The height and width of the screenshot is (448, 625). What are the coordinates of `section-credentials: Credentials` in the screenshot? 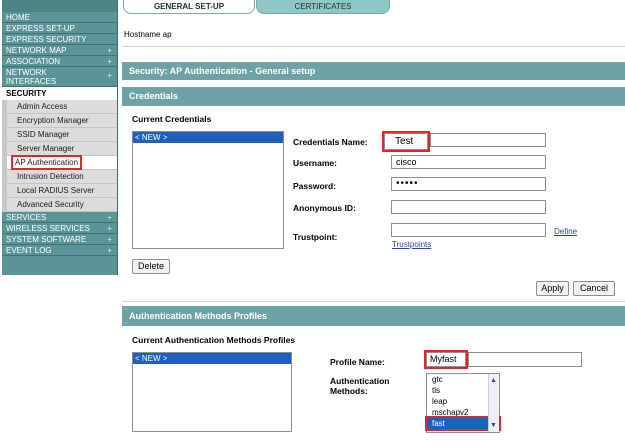 It's located at (373, 96).